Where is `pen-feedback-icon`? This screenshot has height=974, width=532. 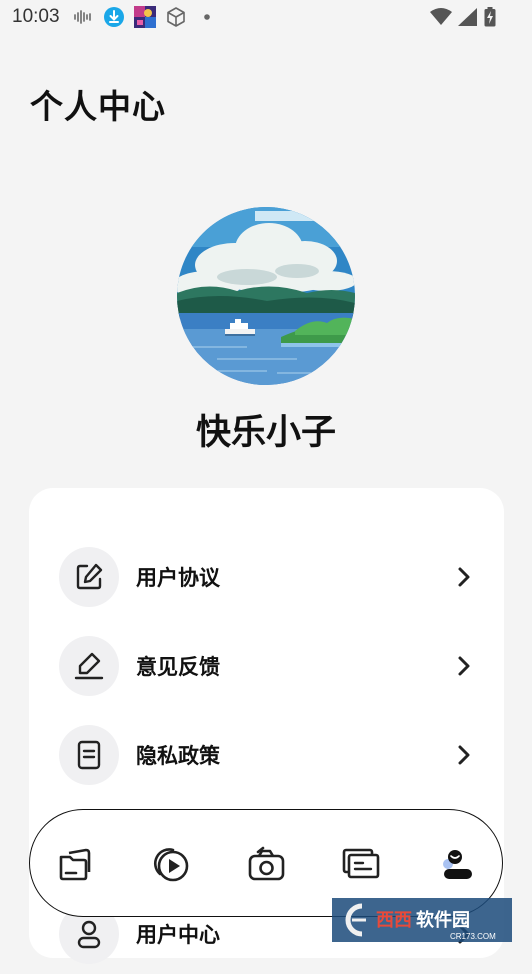 pen-feedback-icon is located at coordinates (89, 666).